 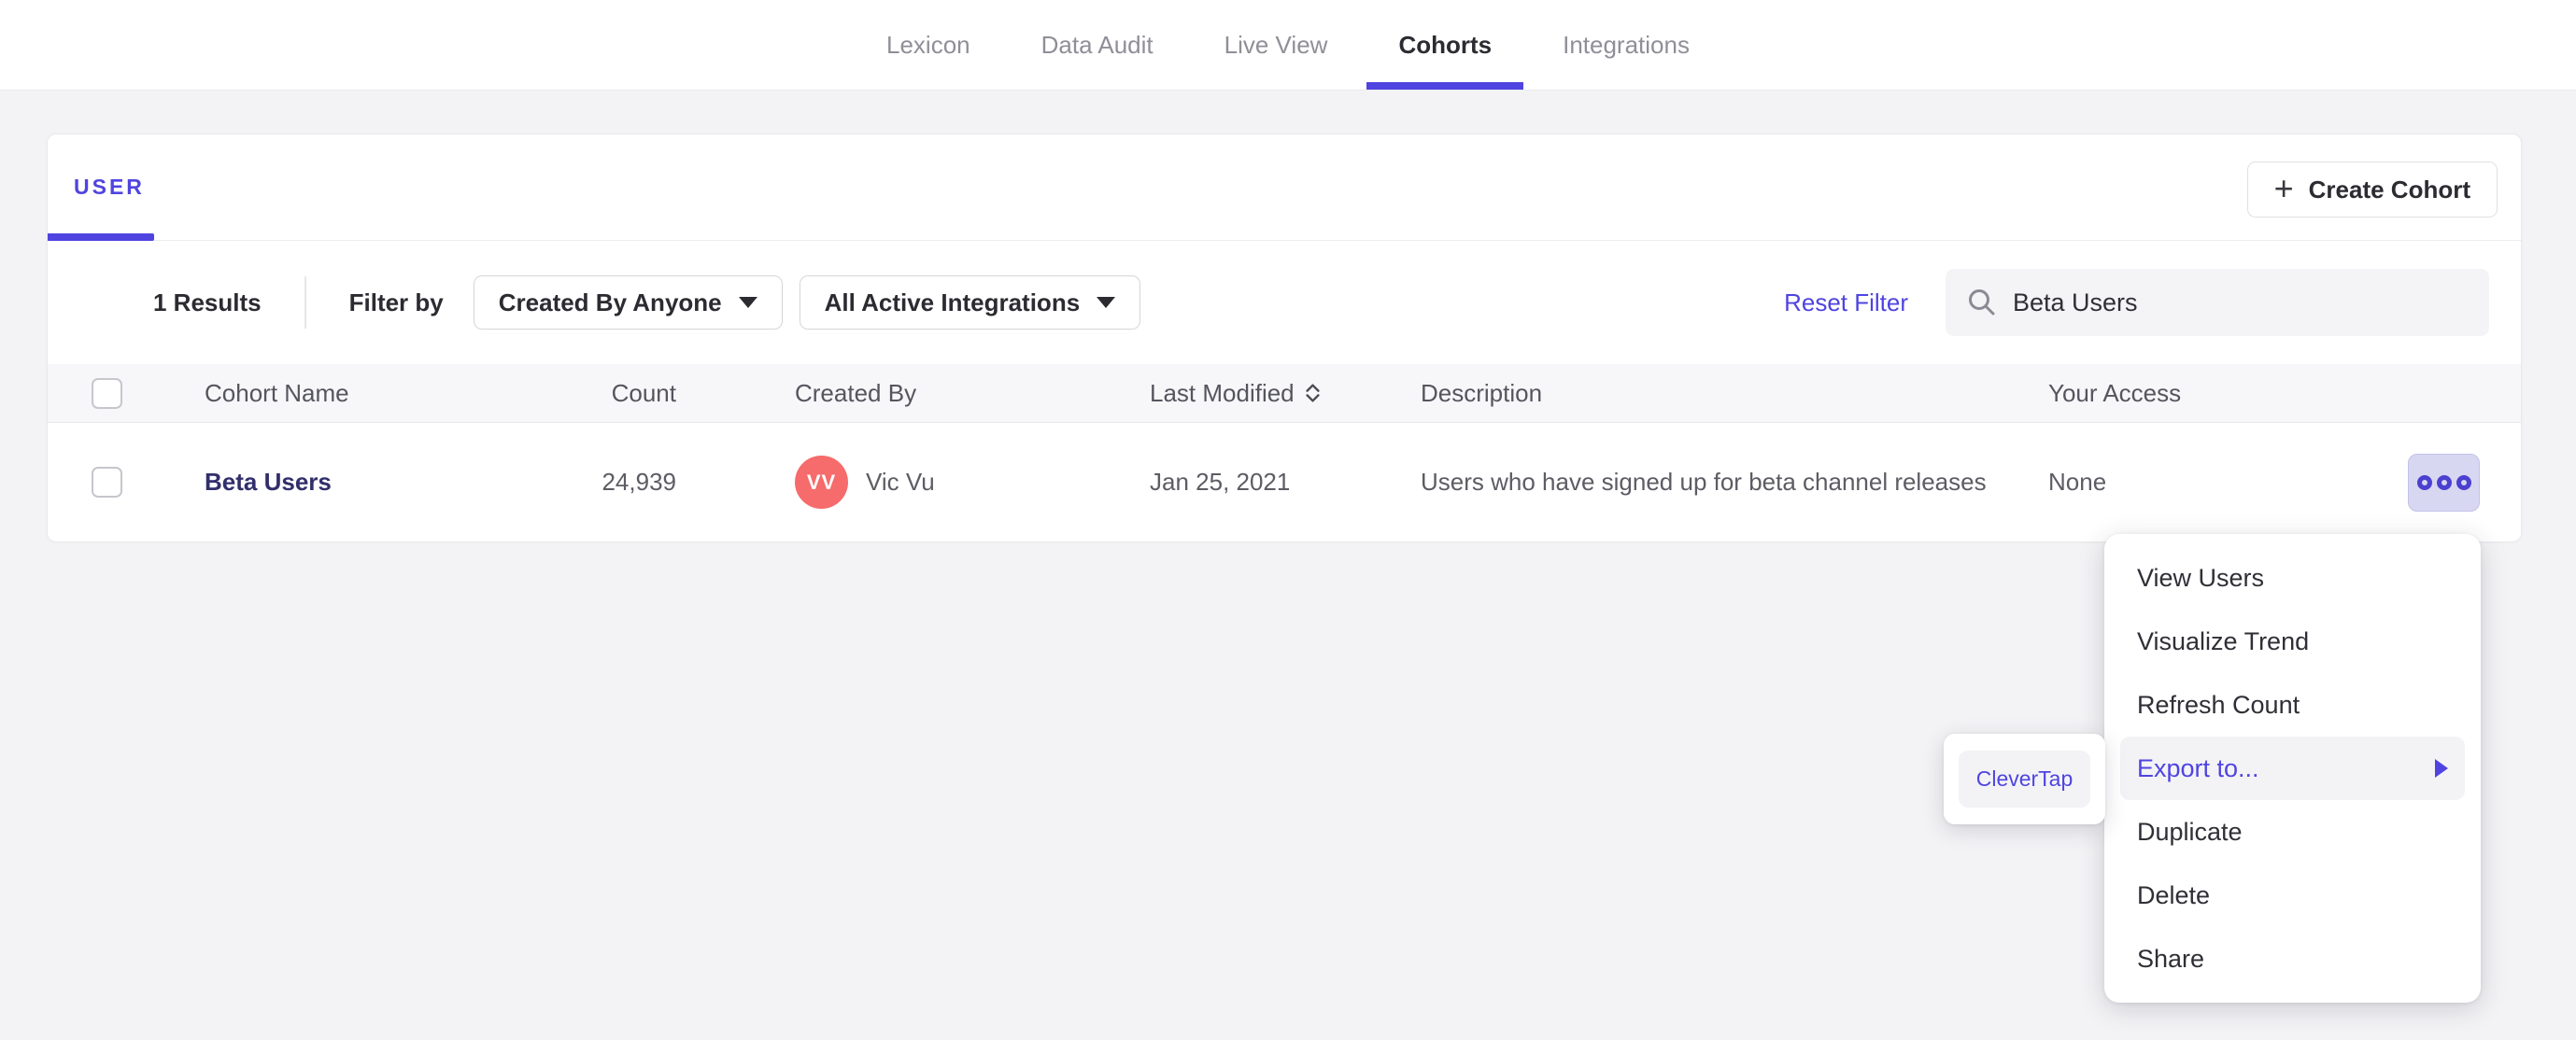 What do you see at coordinates (1276, 45) in the screenshot?
I see `nav-tab-live-view: Live View` at bounding box center [1276, 45].